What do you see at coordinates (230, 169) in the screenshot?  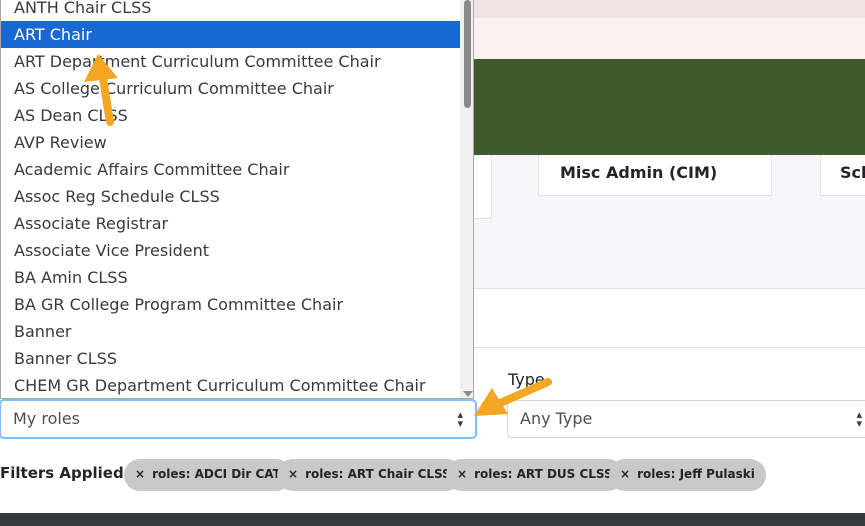 I see `dropdown-option: Academic Affairs Committee Chair` at bounding box center [230, 169].